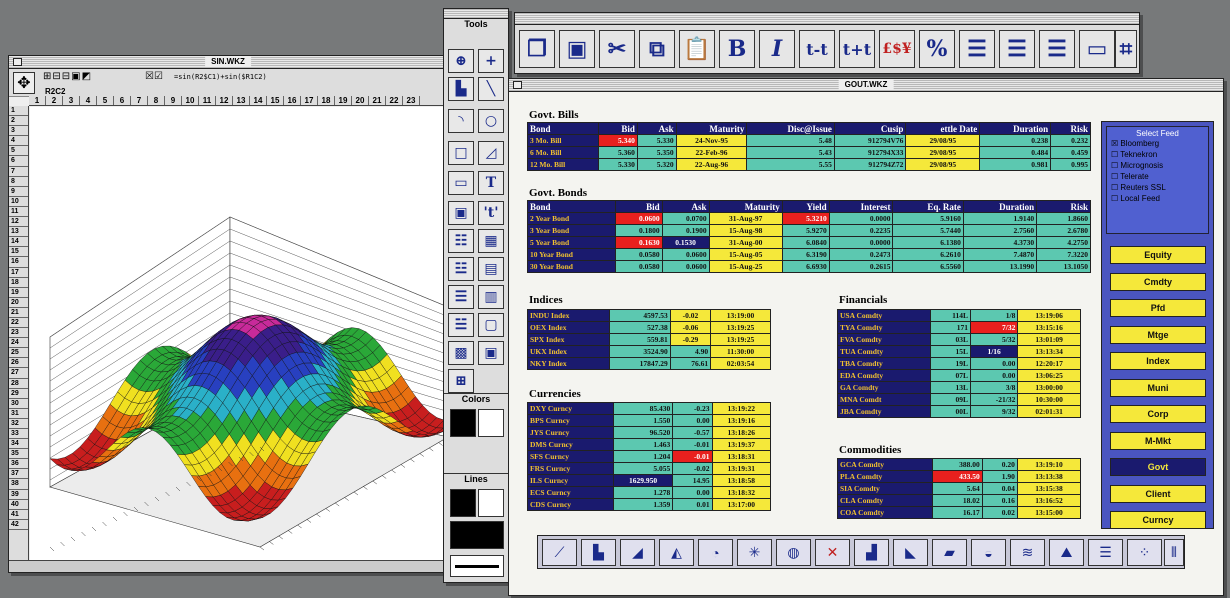 The height and width of the screenshot is (598, 1230). I want to click on table-row: TYA Comdty 171 7/32 13:15:16, so click(959, 327).